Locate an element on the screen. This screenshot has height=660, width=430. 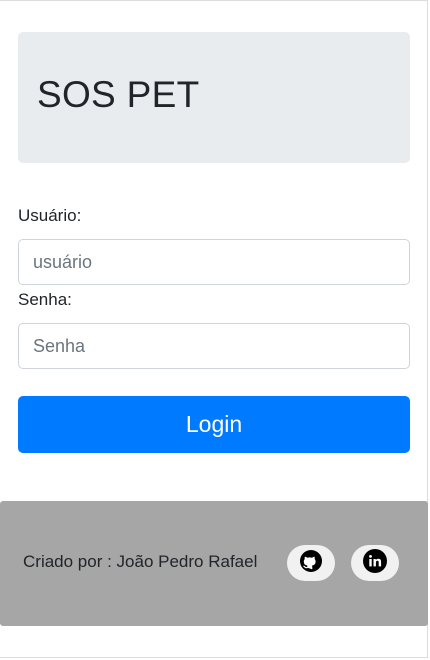
username-input is located at coordinates (214, 262).